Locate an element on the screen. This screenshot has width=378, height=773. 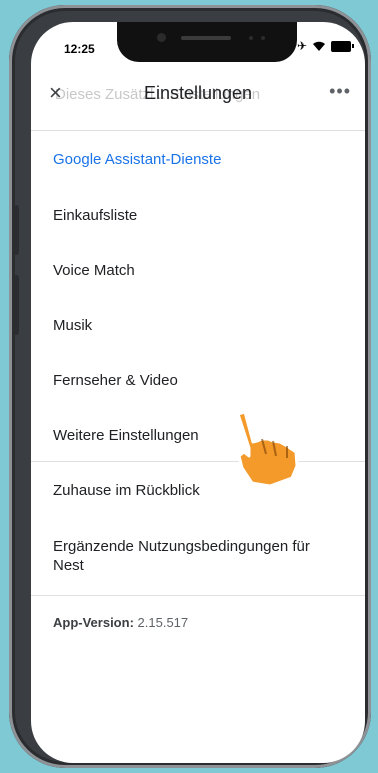
list-item-musik: Musik is located at coordinates (198, 325).